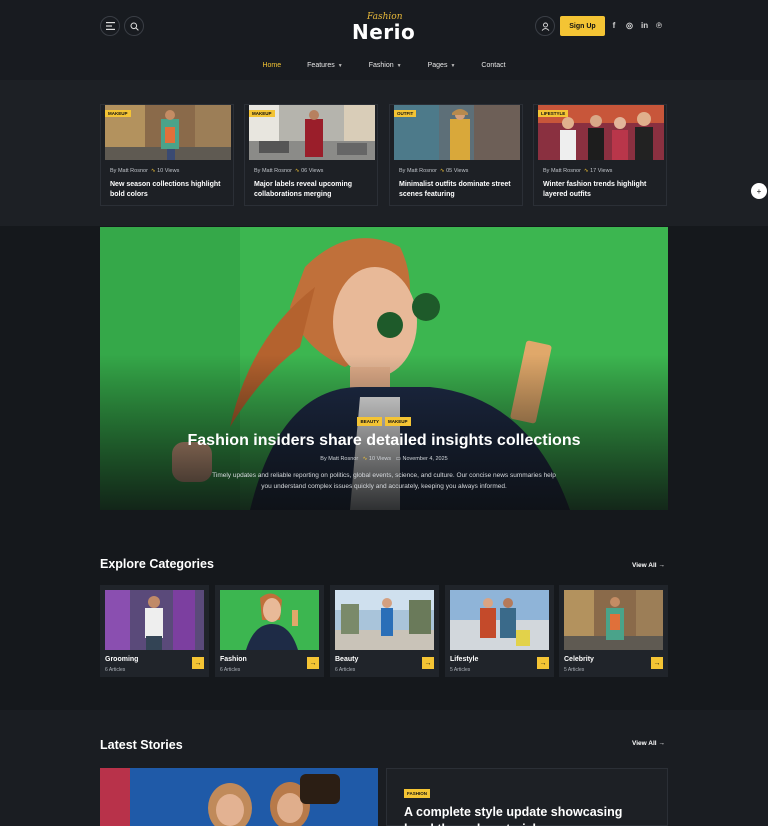 The image size is (768, 826). What do you see at coordinates (398, 459) in the screenshot?
I see `calendar-icon: ▭` at bounding box center [398, 459].